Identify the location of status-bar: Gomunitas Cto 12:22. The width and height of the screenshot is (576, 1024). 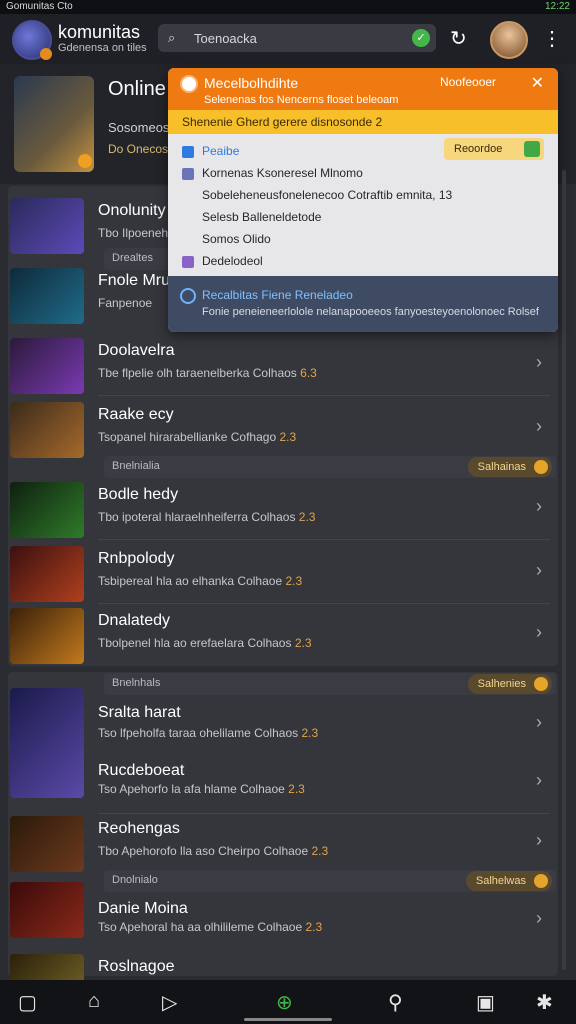
(288, 7).